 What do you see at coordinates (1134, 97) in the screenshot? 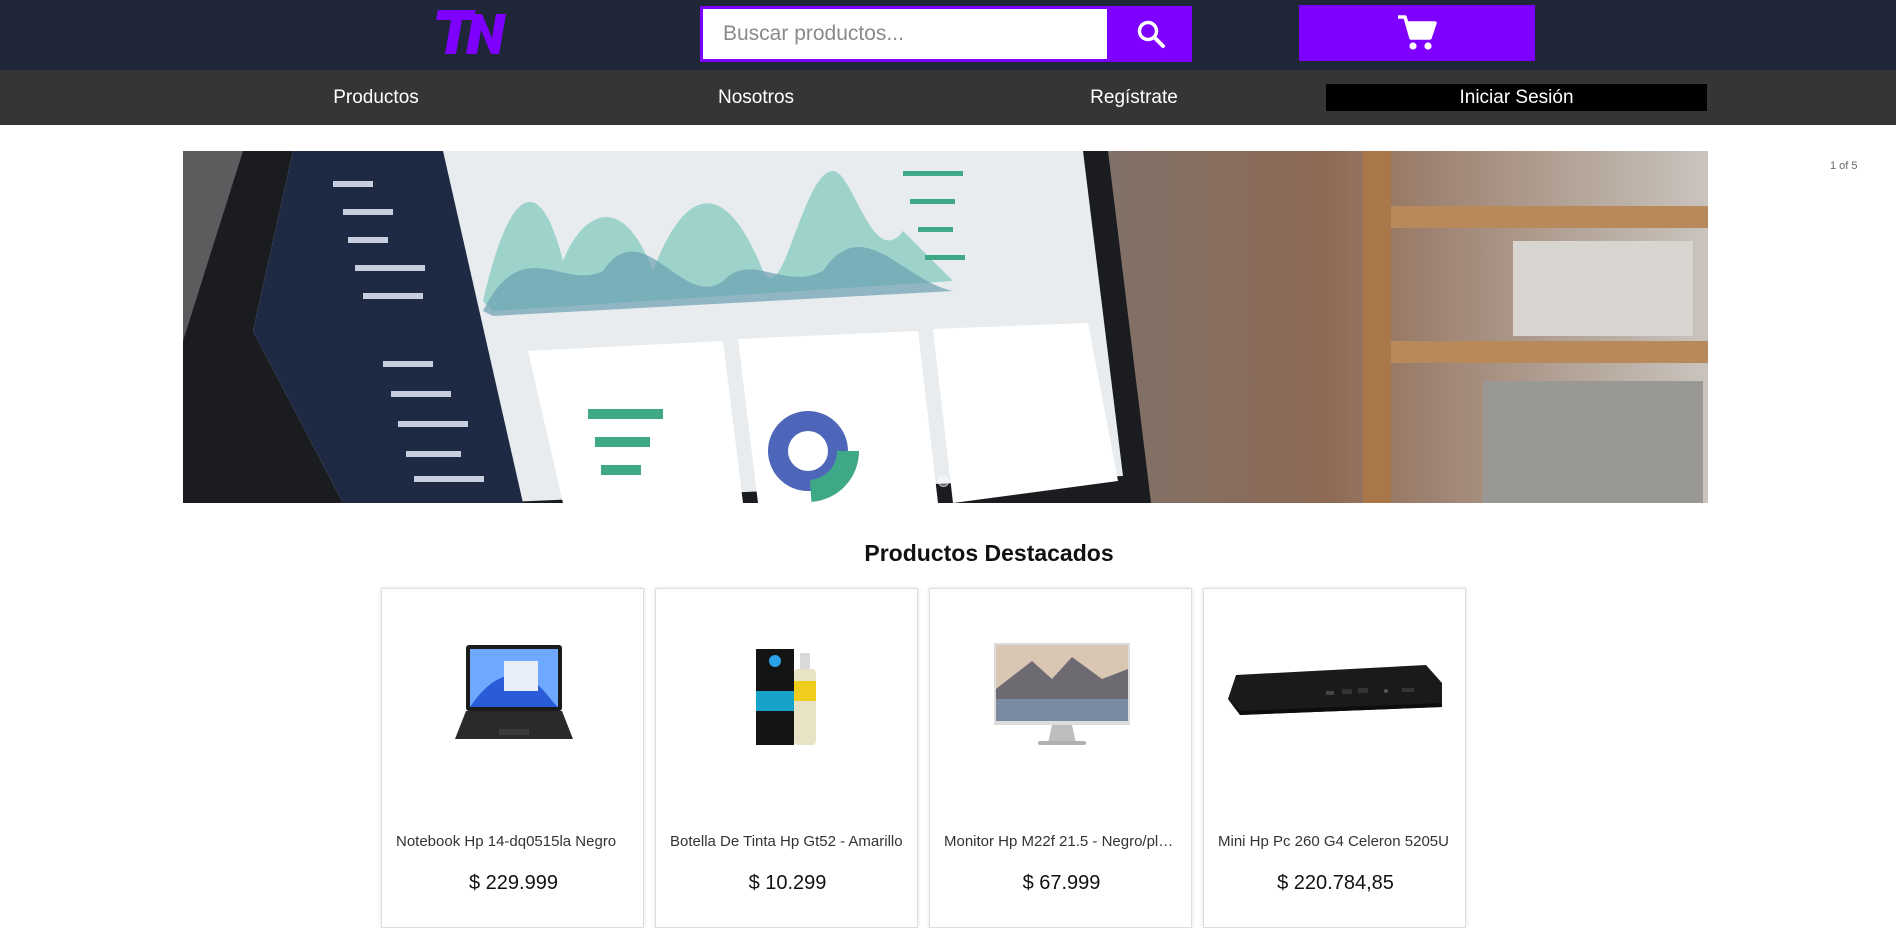
I see `nav-registrate: Regístrate` at bounding box center [1134, 97].